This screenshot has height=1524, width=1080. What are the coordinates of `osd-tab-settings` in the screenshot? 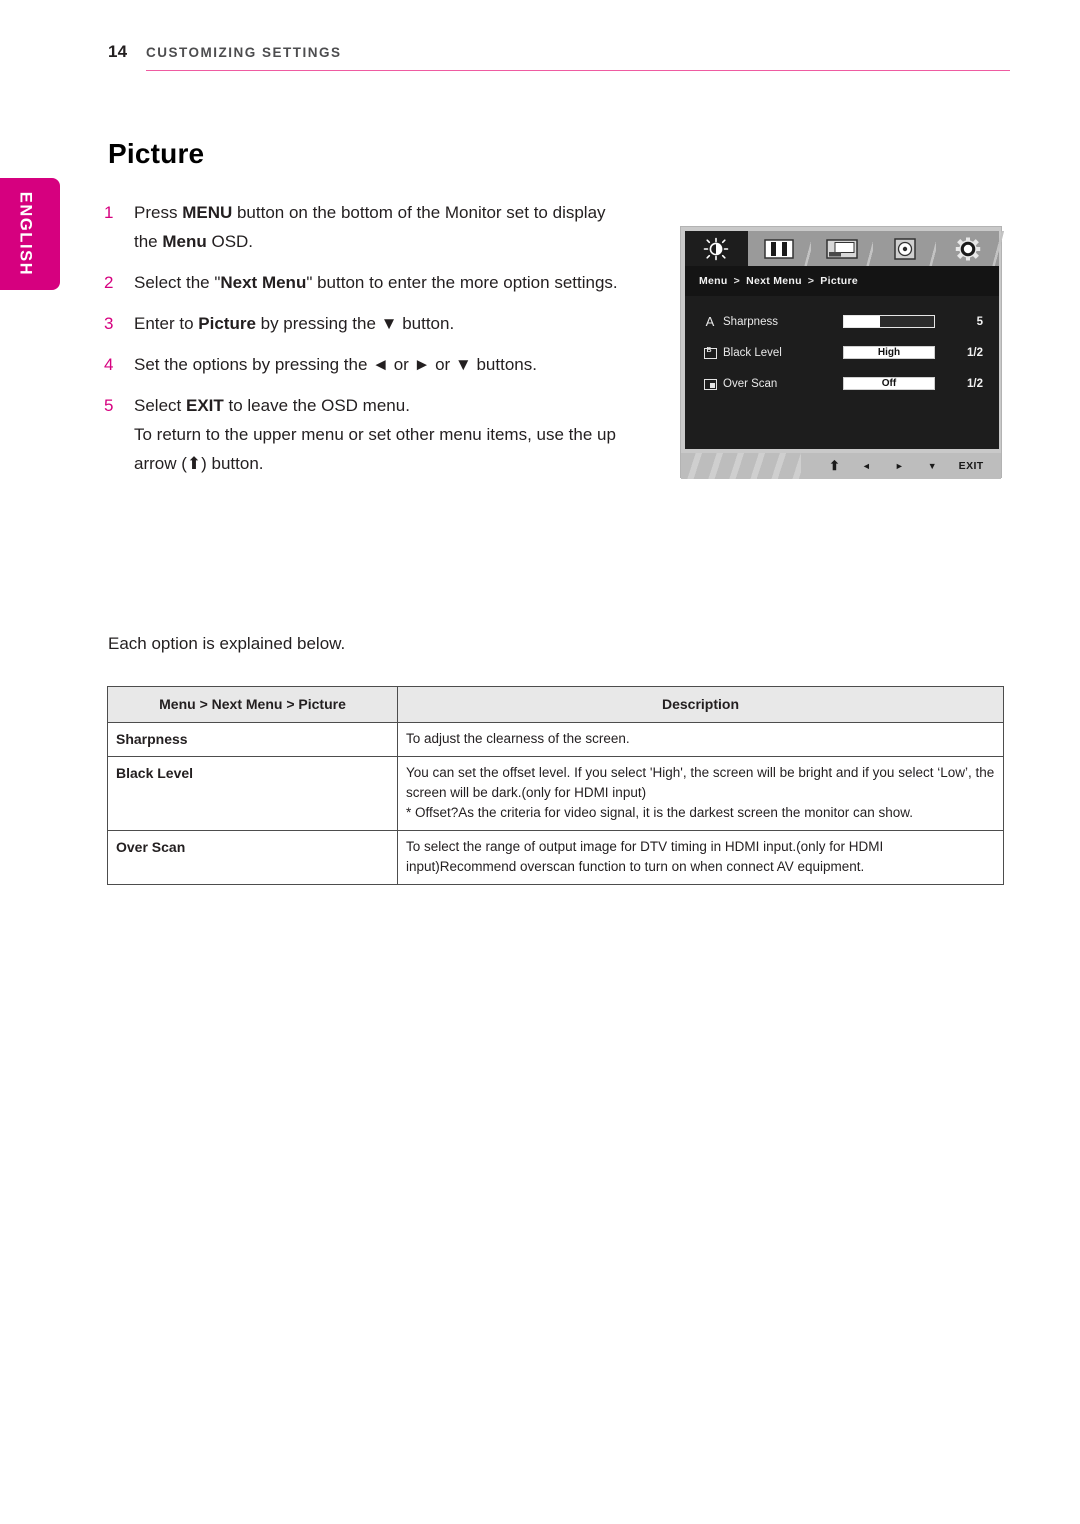 It's located at (971, 248).